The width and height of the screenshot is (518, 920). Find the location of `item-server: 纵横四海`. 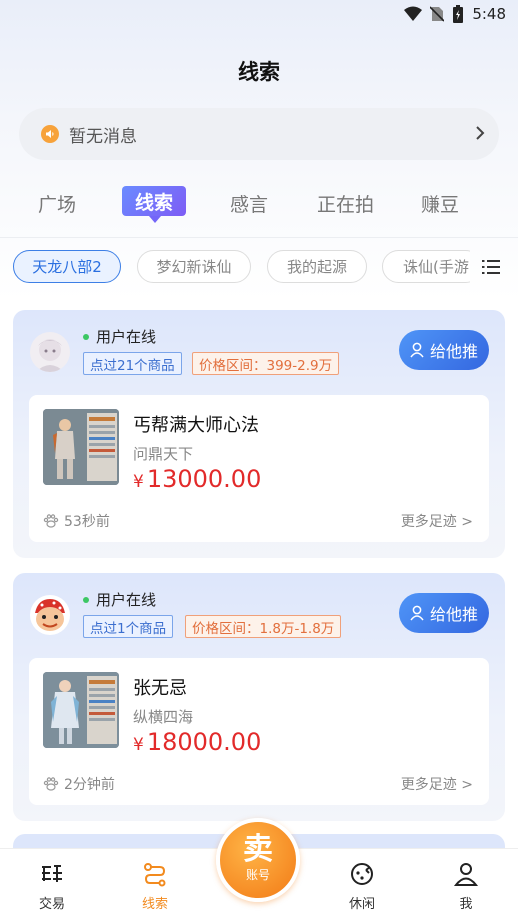

item-server: 纵横四海 is located at coordinates (163, 717).